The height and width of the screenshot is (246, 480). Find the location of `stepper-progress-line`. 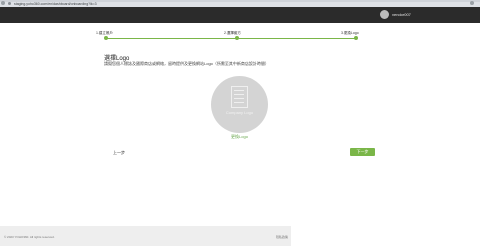

stepper-progress-line is located at coordinates (231, 38).